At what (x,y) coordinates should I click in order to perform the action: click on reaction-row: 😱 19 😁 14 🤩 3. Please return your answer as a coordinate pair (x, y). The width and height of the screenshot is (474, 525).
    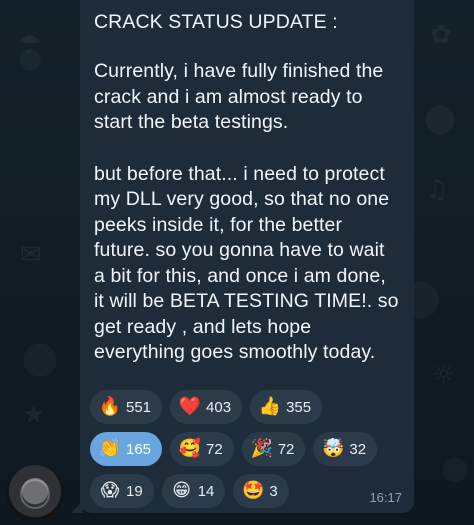
    Looking at the image, I should click on (240, 491).